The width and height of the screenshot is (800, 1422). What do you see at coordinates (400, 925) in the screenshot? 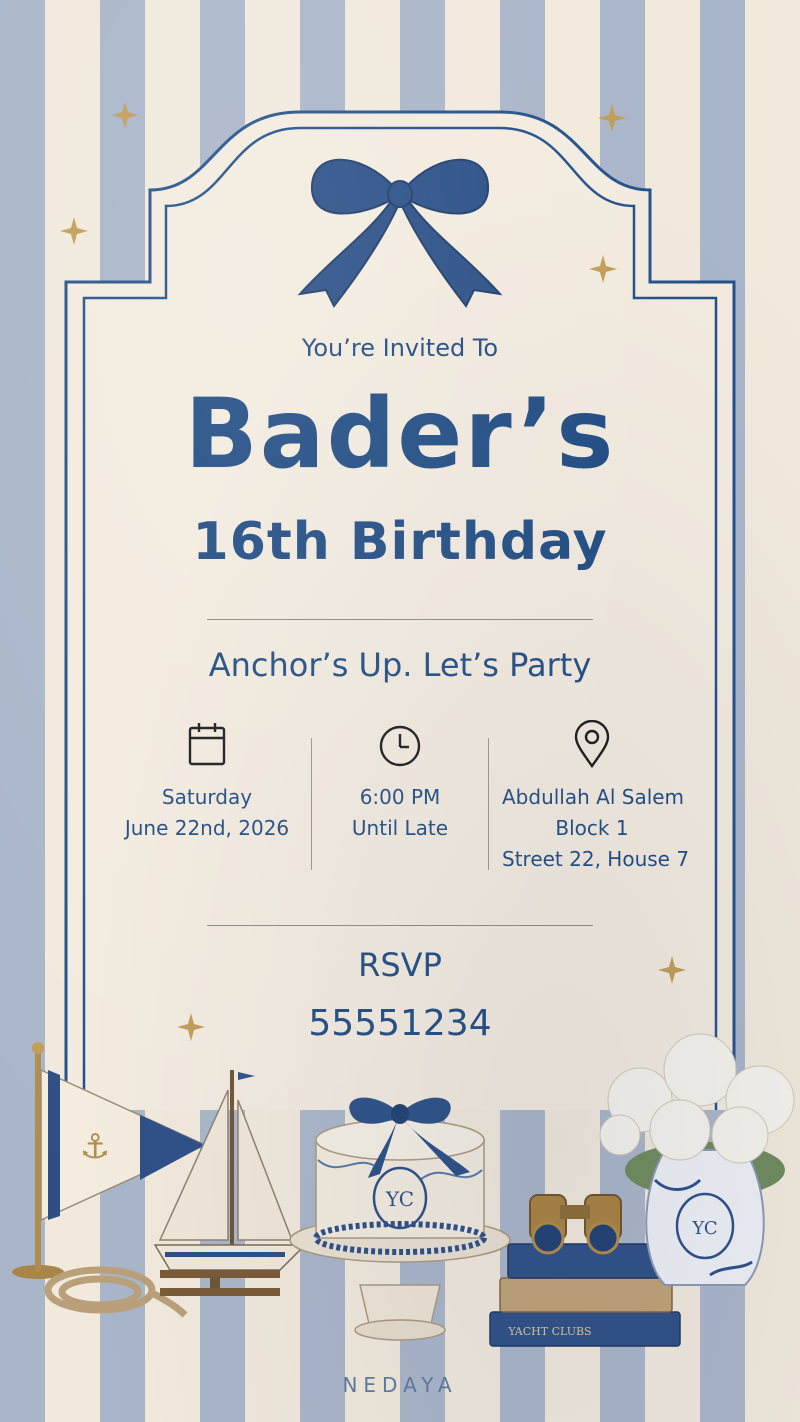
I see `bottom-divider` at bounding box center [400, 925].